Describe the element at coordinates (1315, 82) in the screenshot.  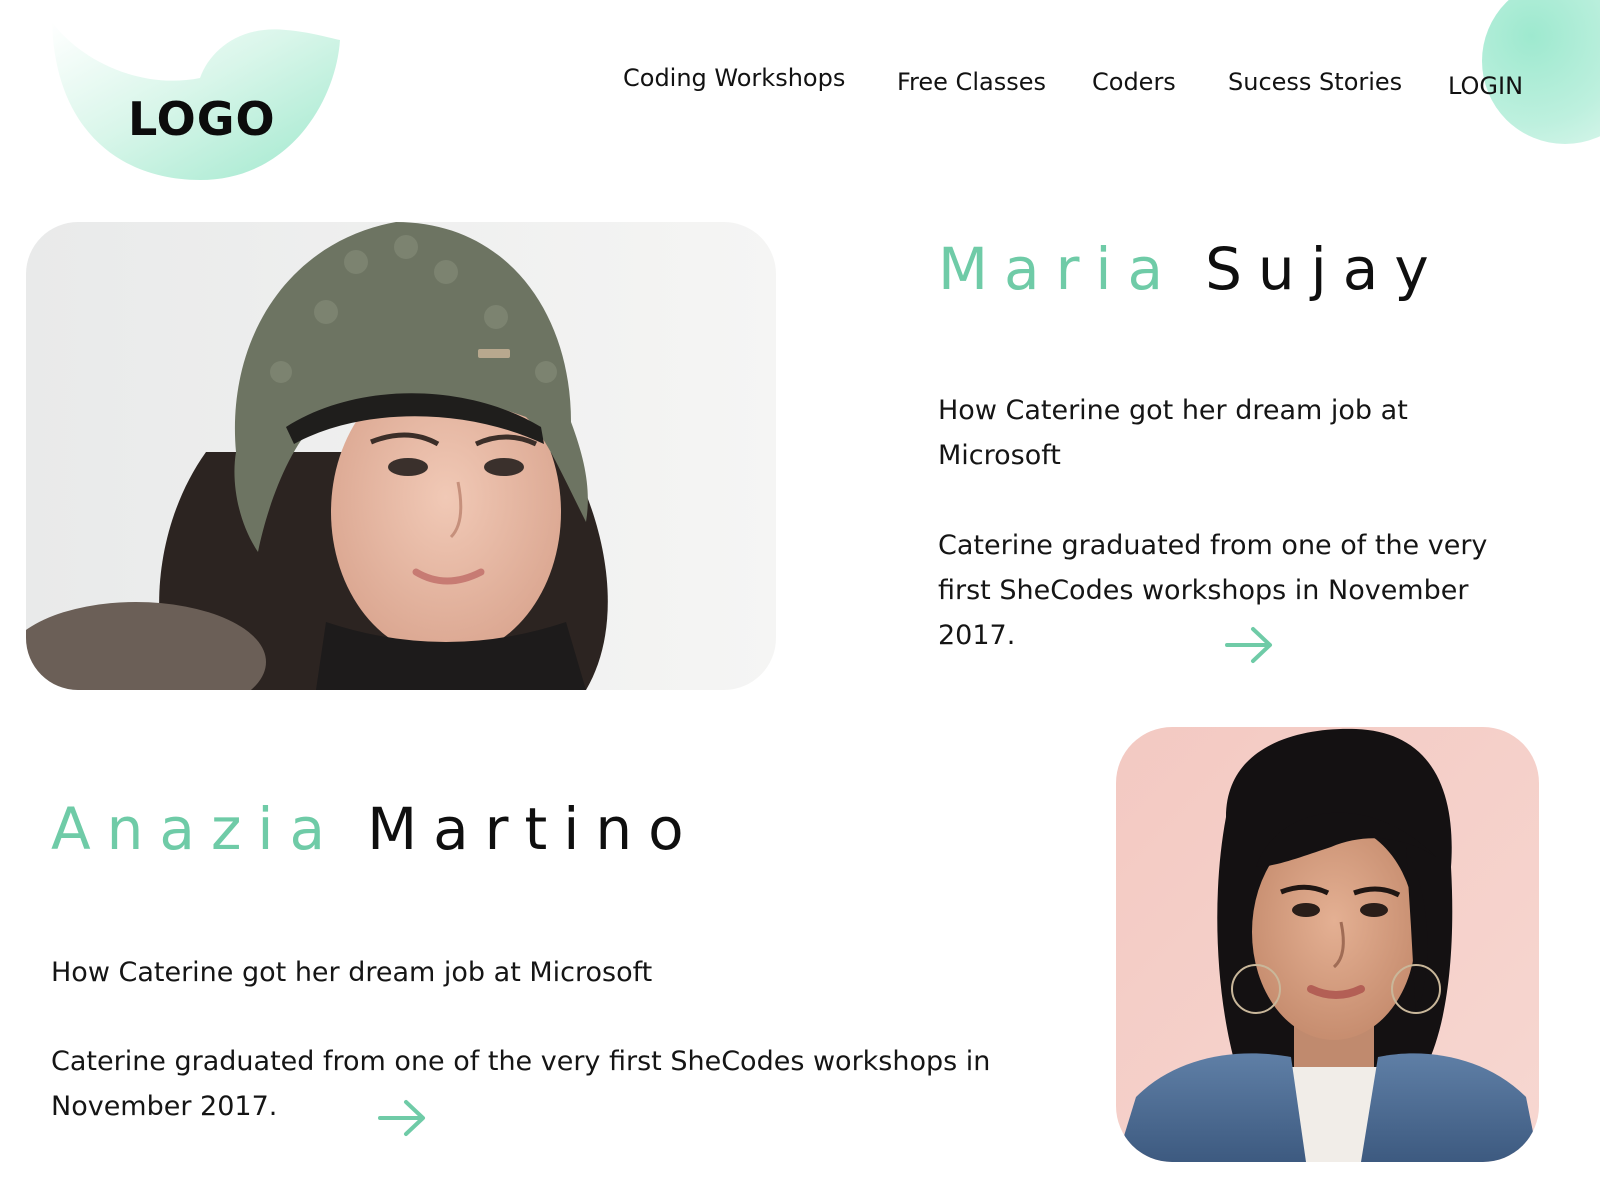
I see `nav-success-stories: Sucess Stories` at that location.